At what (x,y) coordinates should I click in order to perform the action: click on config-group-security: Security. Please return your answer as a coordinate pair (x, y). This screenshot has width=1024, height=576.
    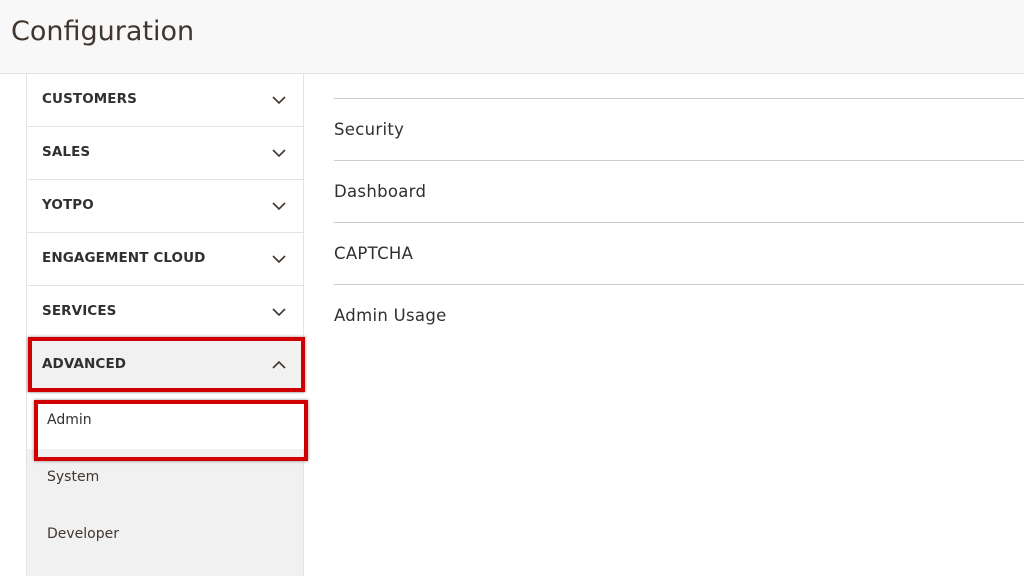
    Looking at the image, I should click on (679, 129).